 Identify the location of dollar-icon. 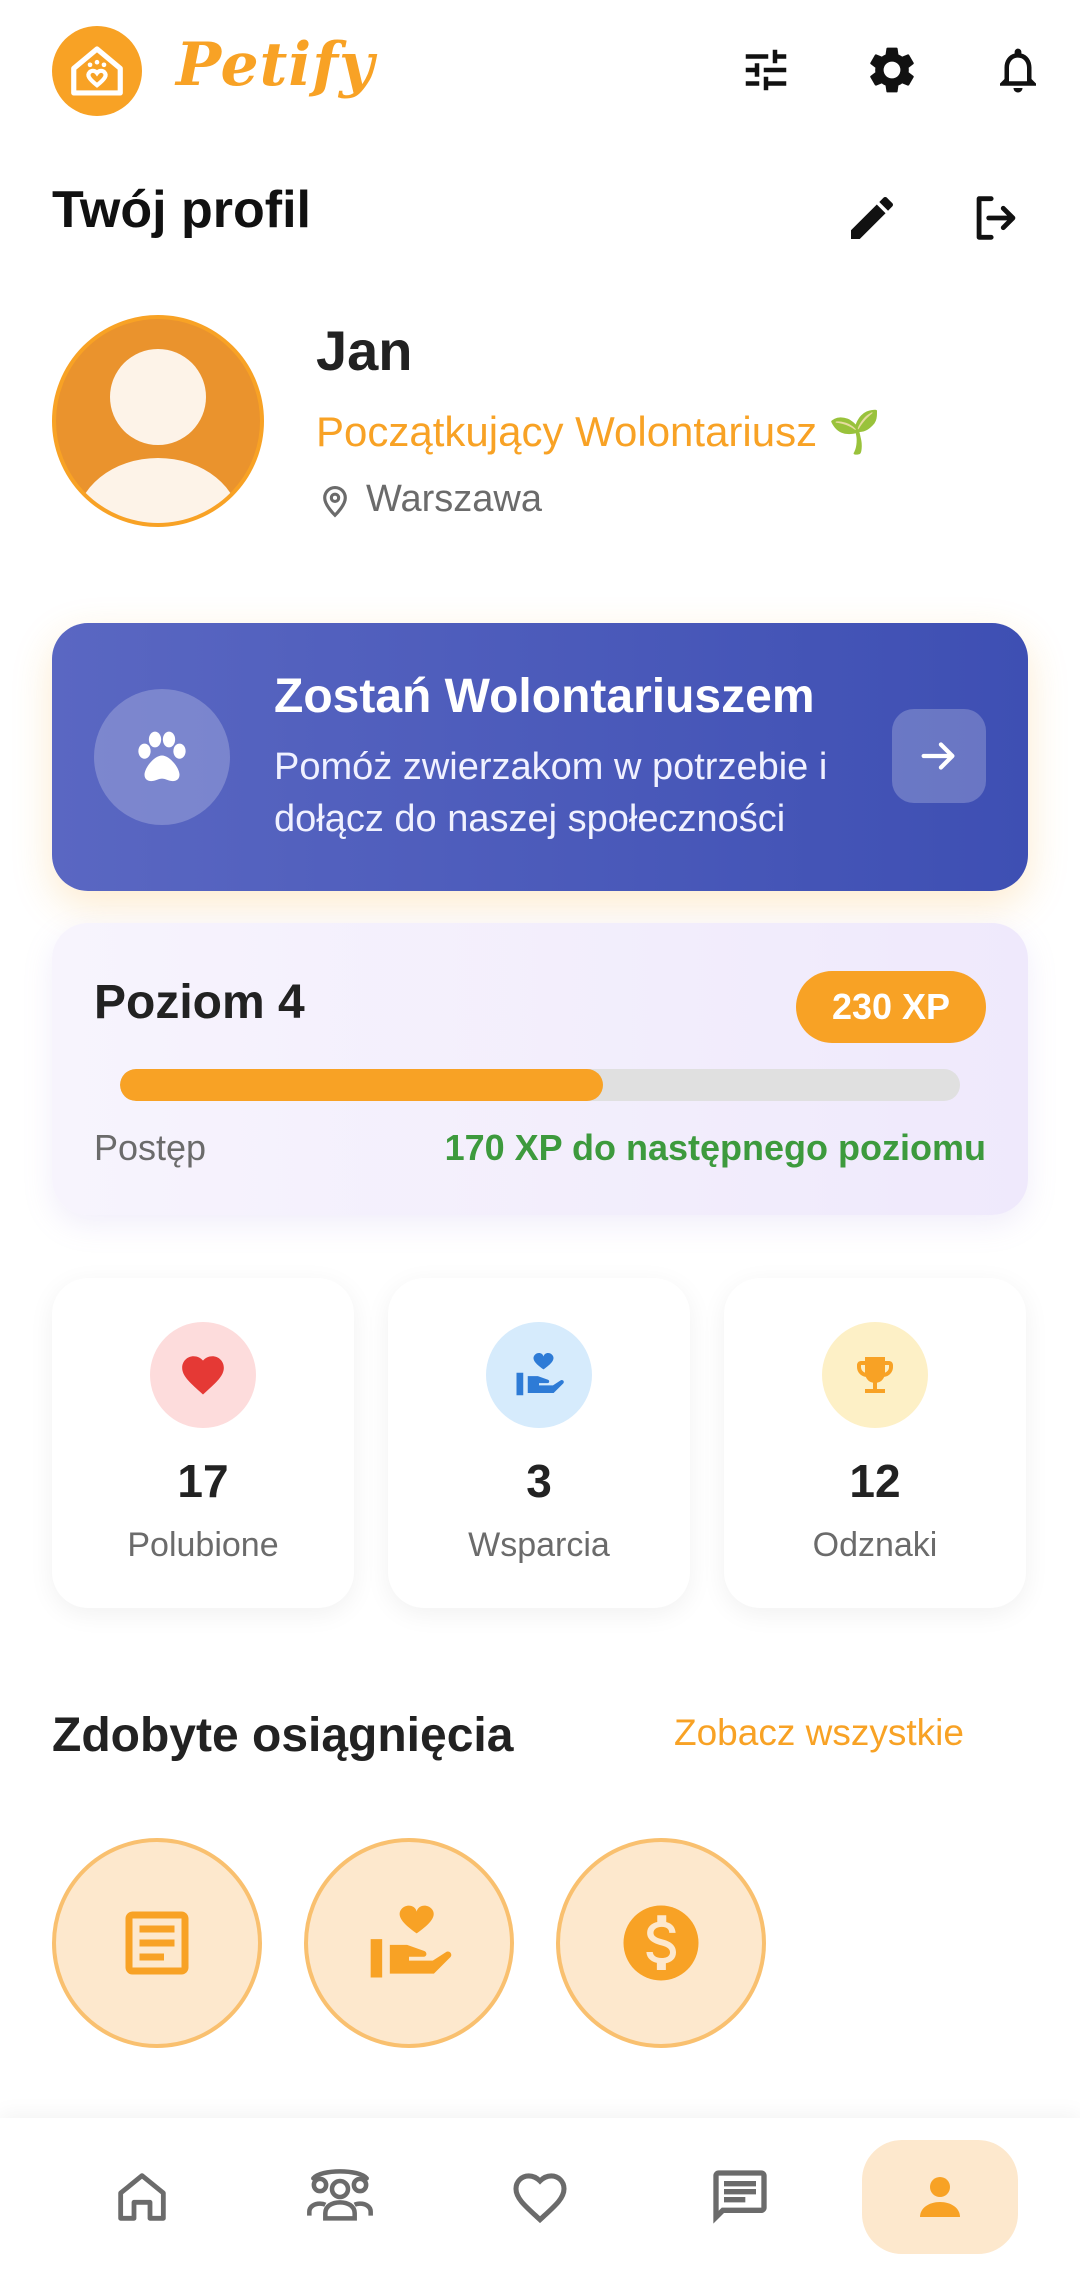
(661, 1943).